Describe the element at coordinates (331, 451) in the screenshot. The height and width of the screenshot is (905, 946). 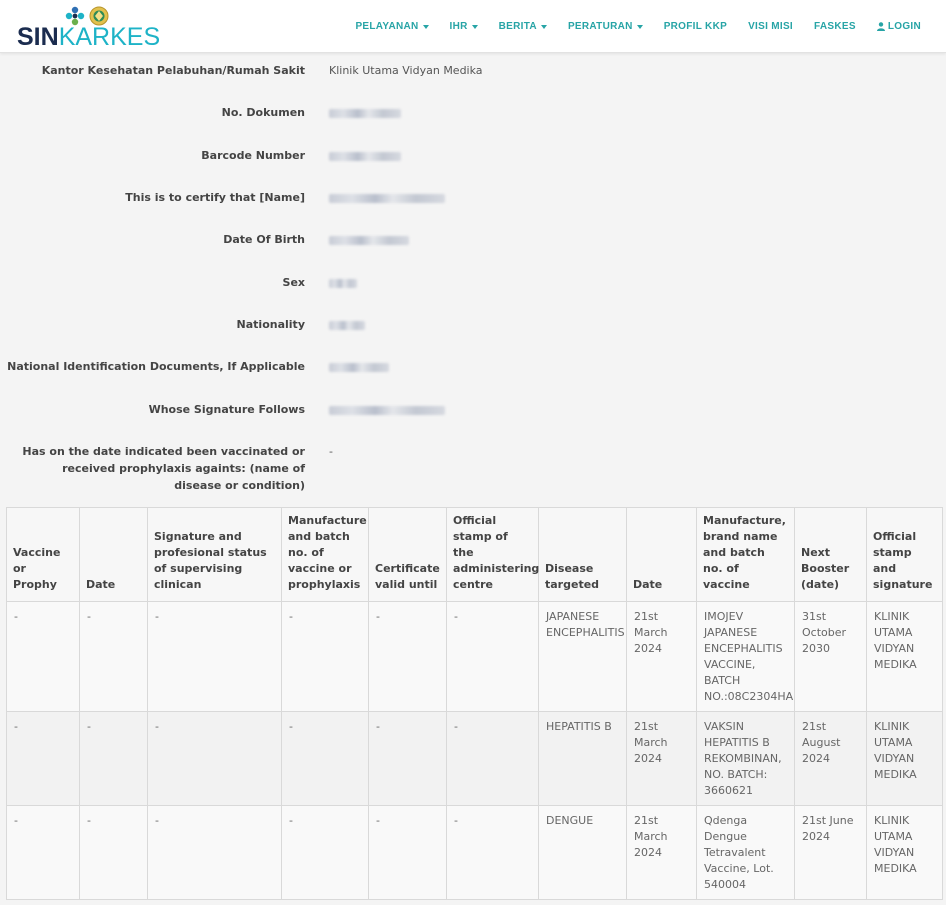
I see `field-value: -` at that location.